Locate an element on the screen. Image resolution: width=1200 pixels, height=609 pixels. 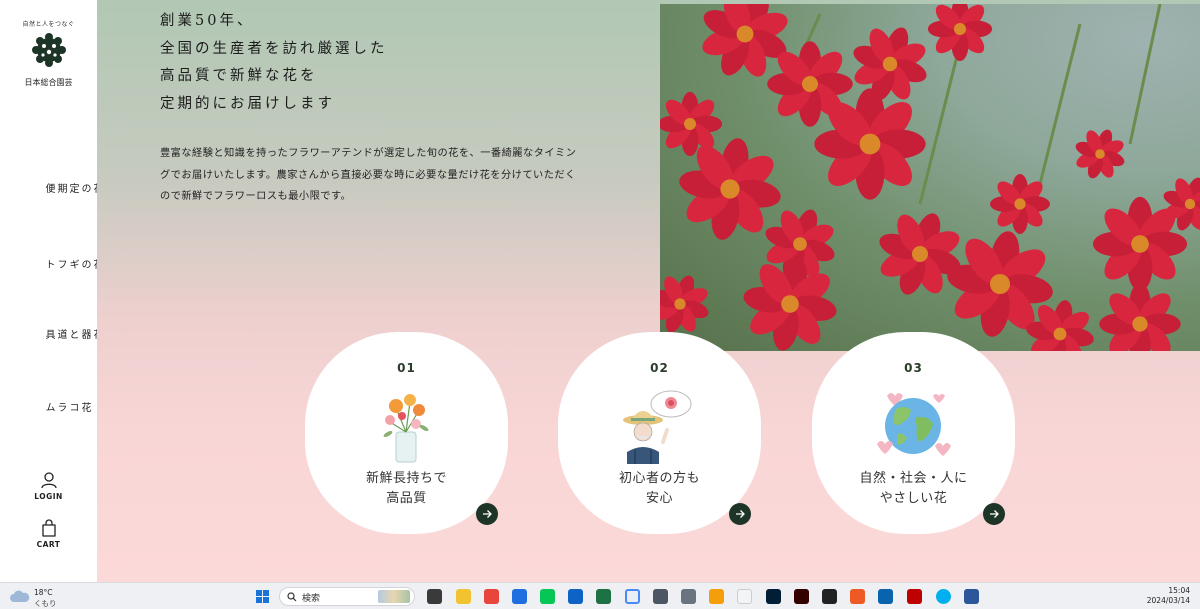
word-icon is located at coordinates (971, 596).